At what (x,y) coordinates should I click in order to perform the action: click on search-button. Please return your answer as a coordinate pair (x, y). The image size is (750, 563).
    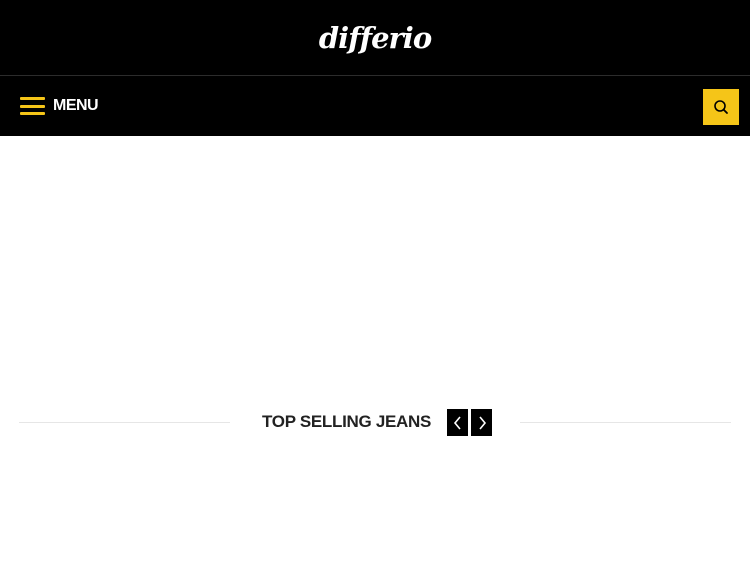
    Looking at the image, I should click on (721, 107).